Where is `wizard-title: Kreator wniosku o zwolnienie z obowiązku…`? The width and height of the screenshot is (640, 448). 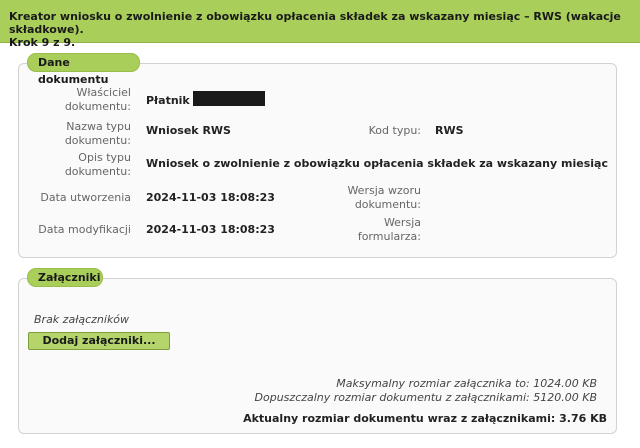
wizard-title: Kreator wniosku o zwolnienie z obowiązku… is located at coordinates (315, 23).